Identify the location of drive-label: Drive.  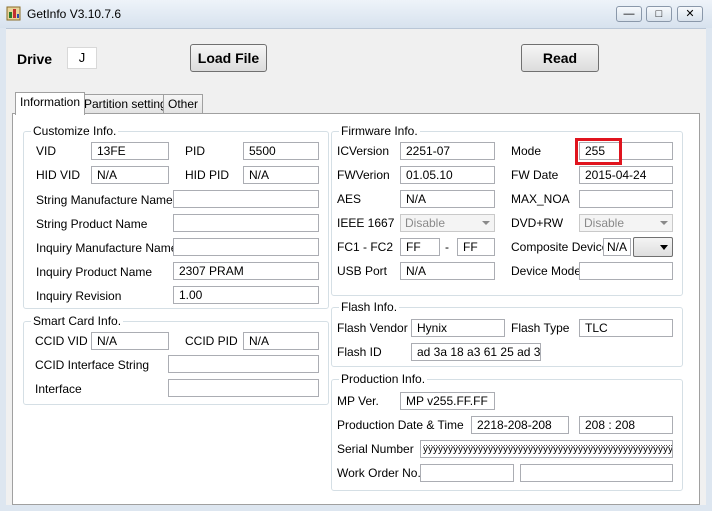
(35, 59).